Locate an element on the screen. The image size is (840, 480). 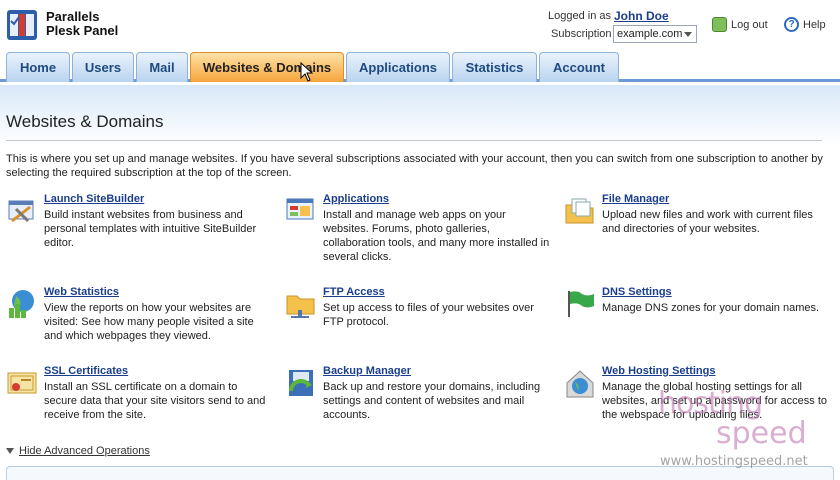
ftp-access-link: FTP Access is located at coordinates (354, 292).